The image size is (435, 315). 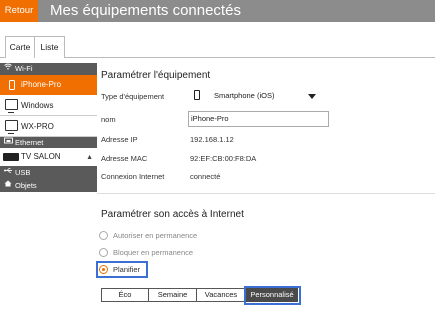 I want to click on device-type-label: Type d'équipement, so click(x=133, y=96).